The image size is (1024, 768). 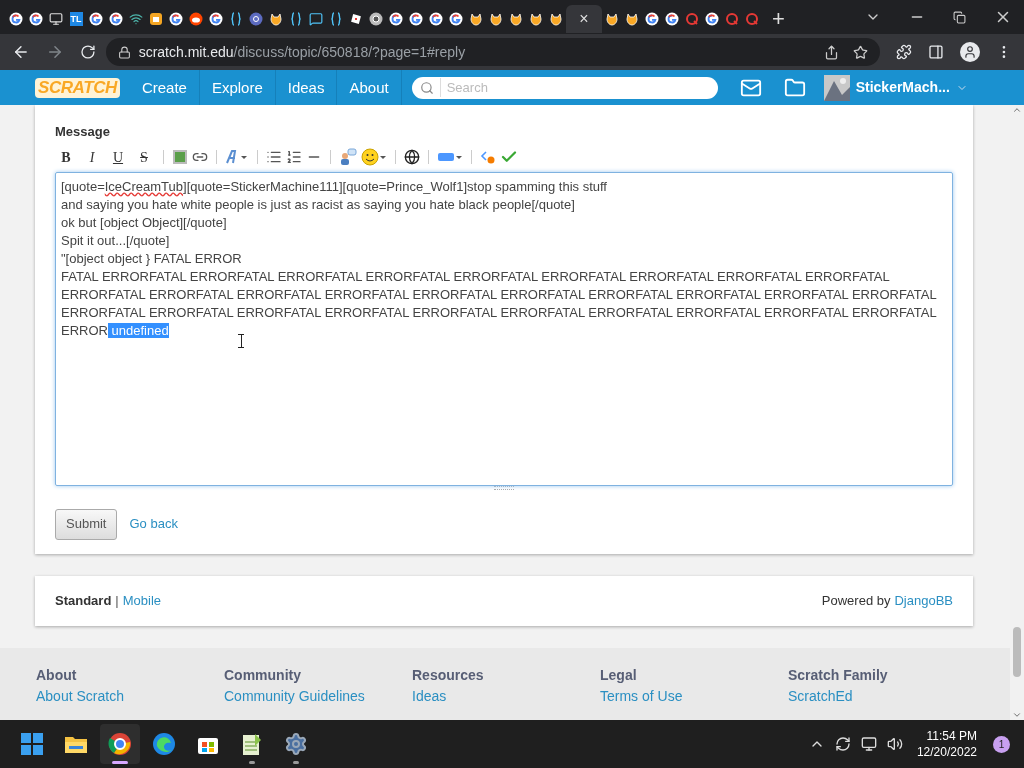 What do you see at coordinates (83, 186) in the screenshot?
I see `message-line: [quote=` at bounding box center [83, 186].